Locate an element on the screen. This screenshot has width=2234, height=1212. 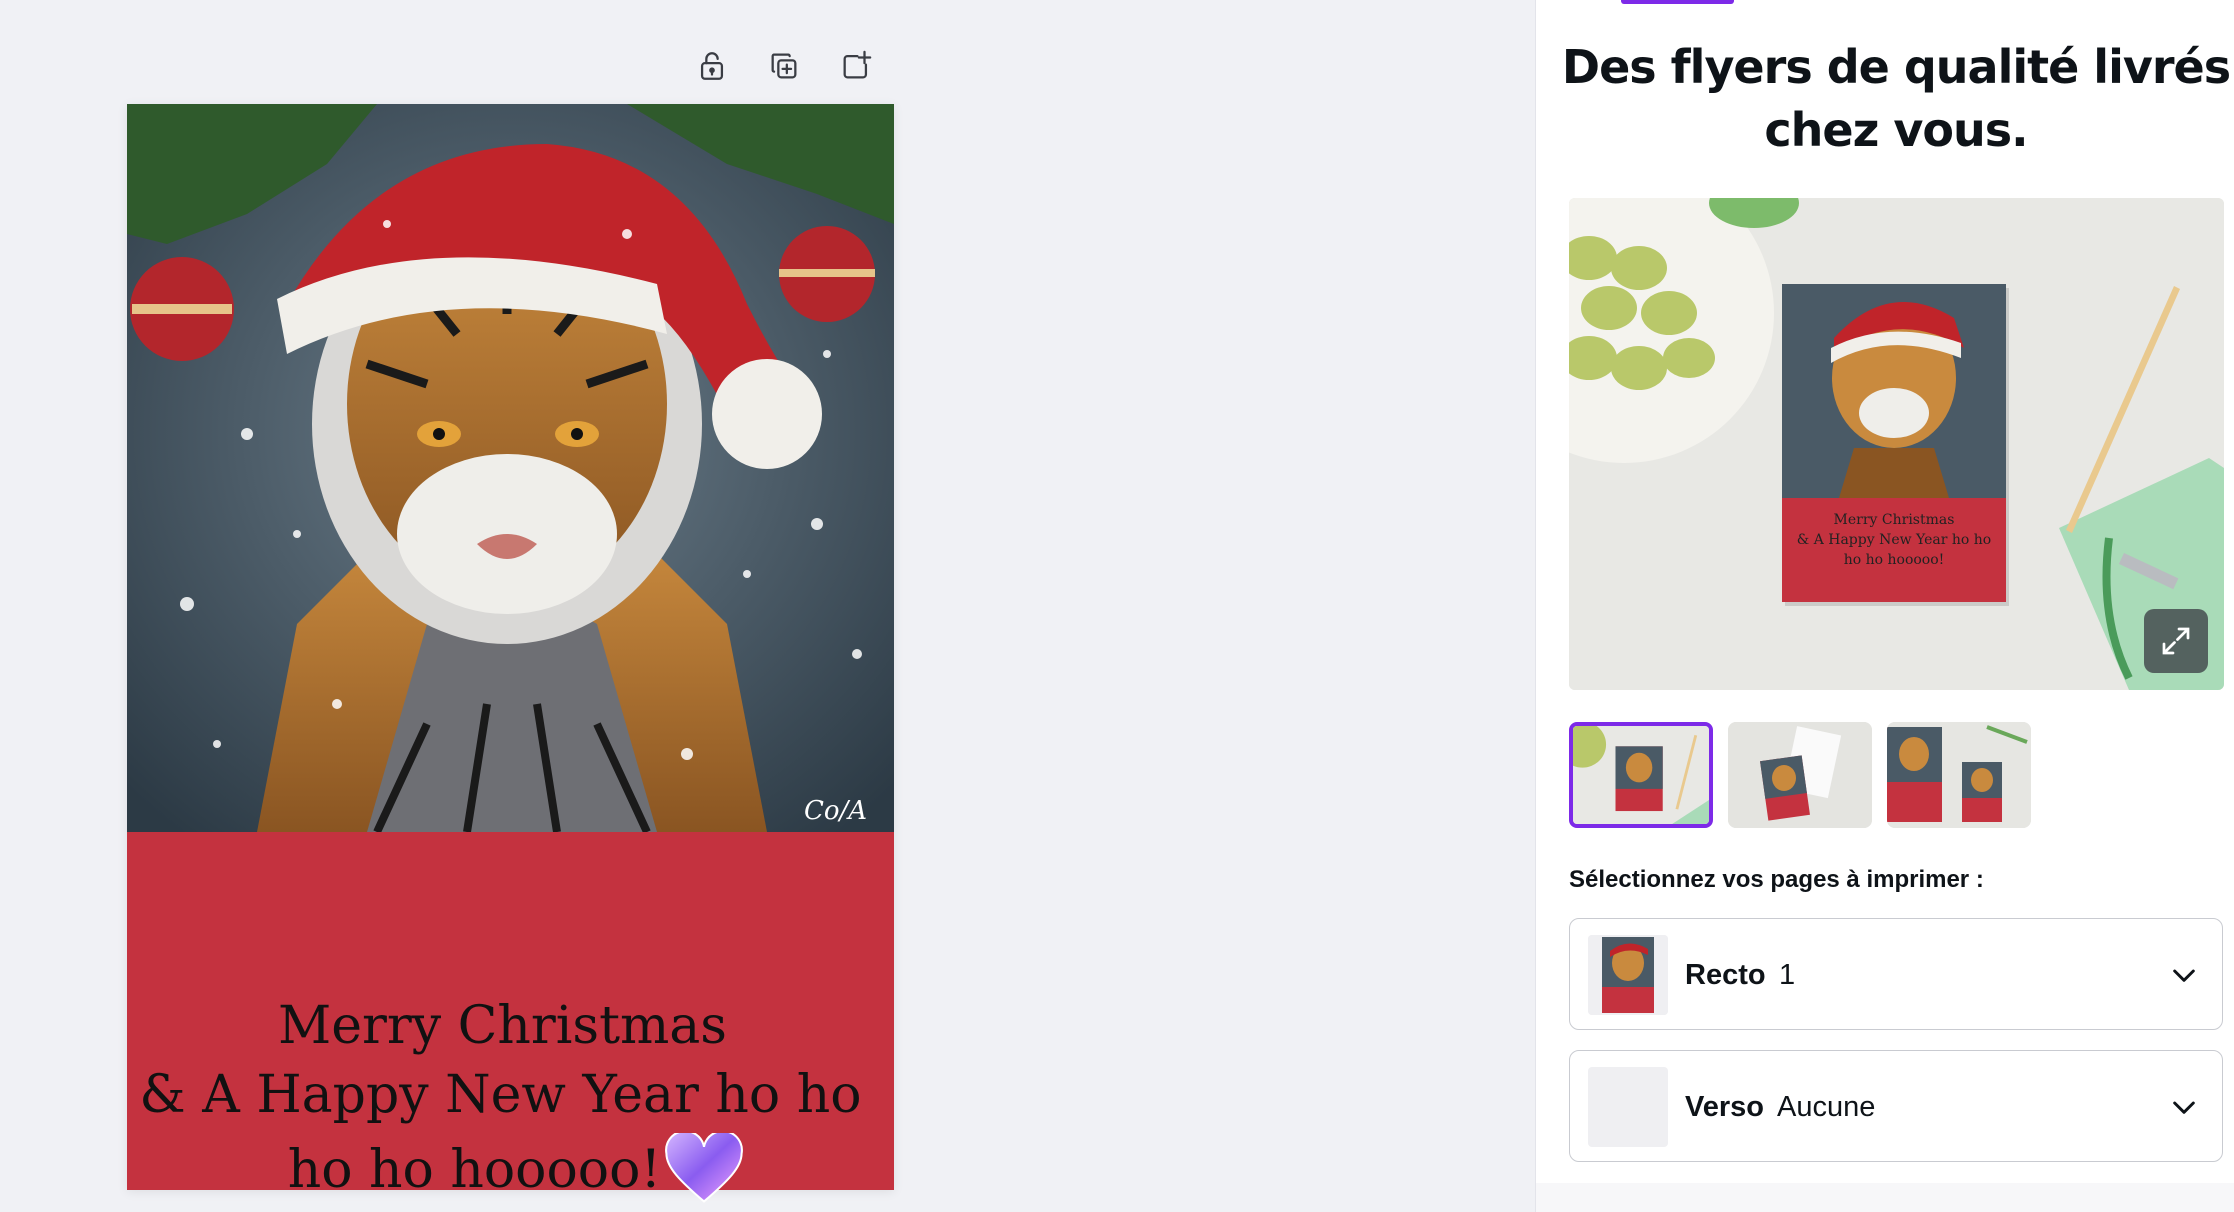
verso-value: Aucune is located at coordinates (1826, 1107).